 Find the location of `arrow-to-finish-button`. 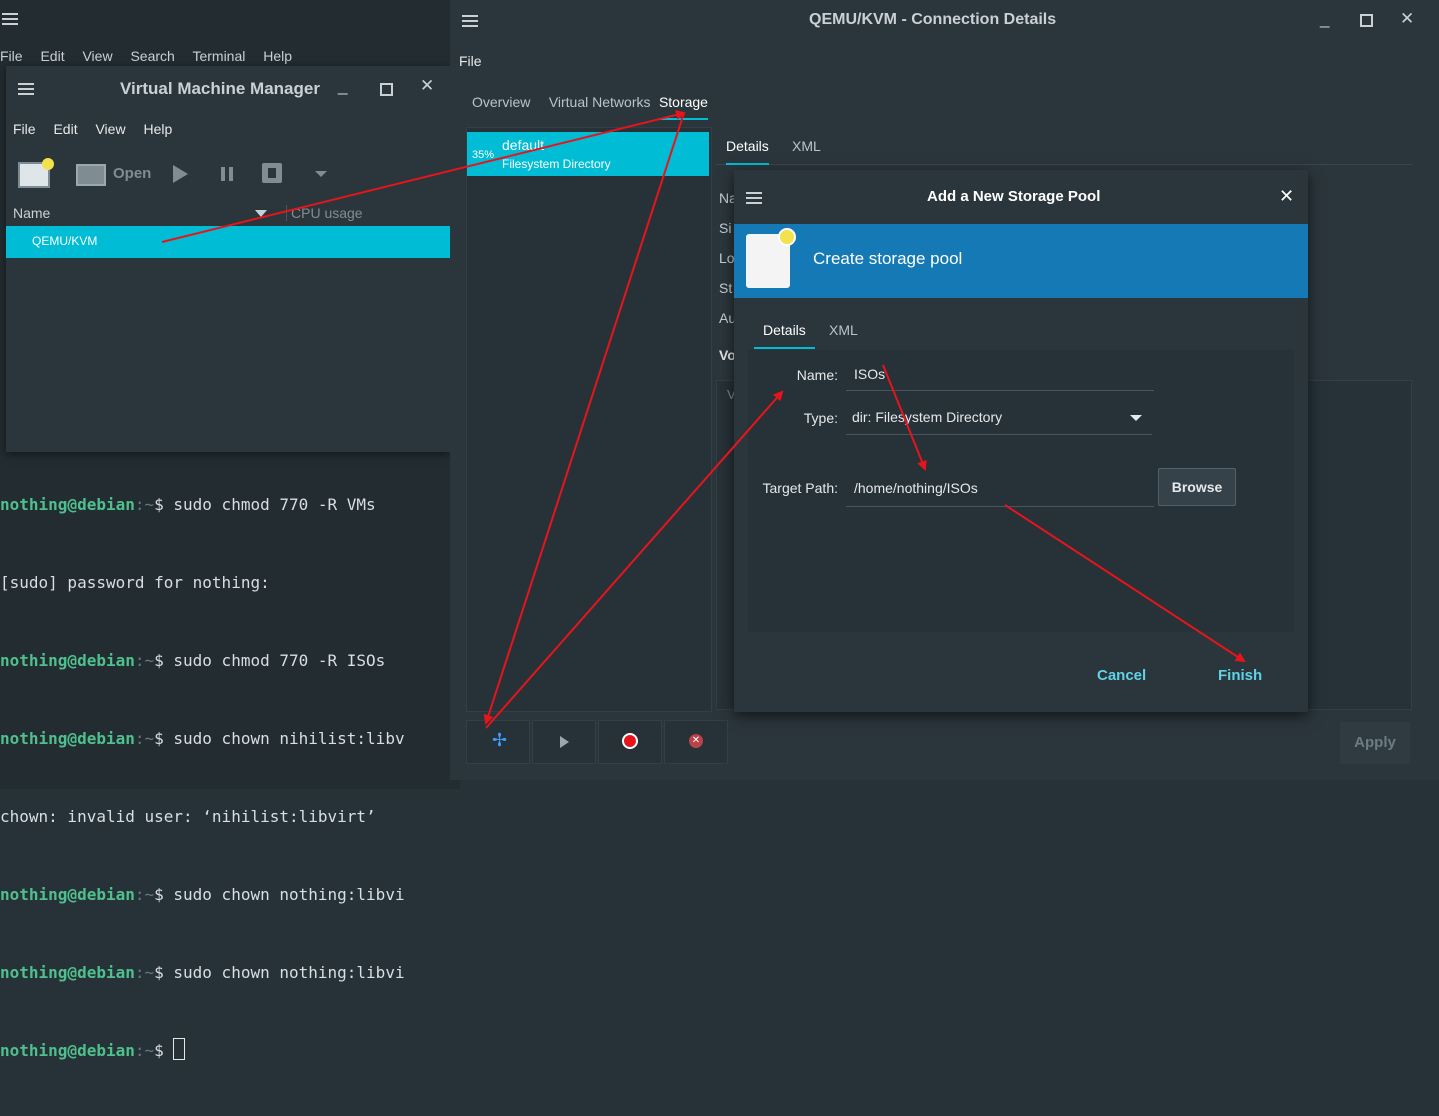

arrow-to-finish-button is located at coordinates (1125, 583).